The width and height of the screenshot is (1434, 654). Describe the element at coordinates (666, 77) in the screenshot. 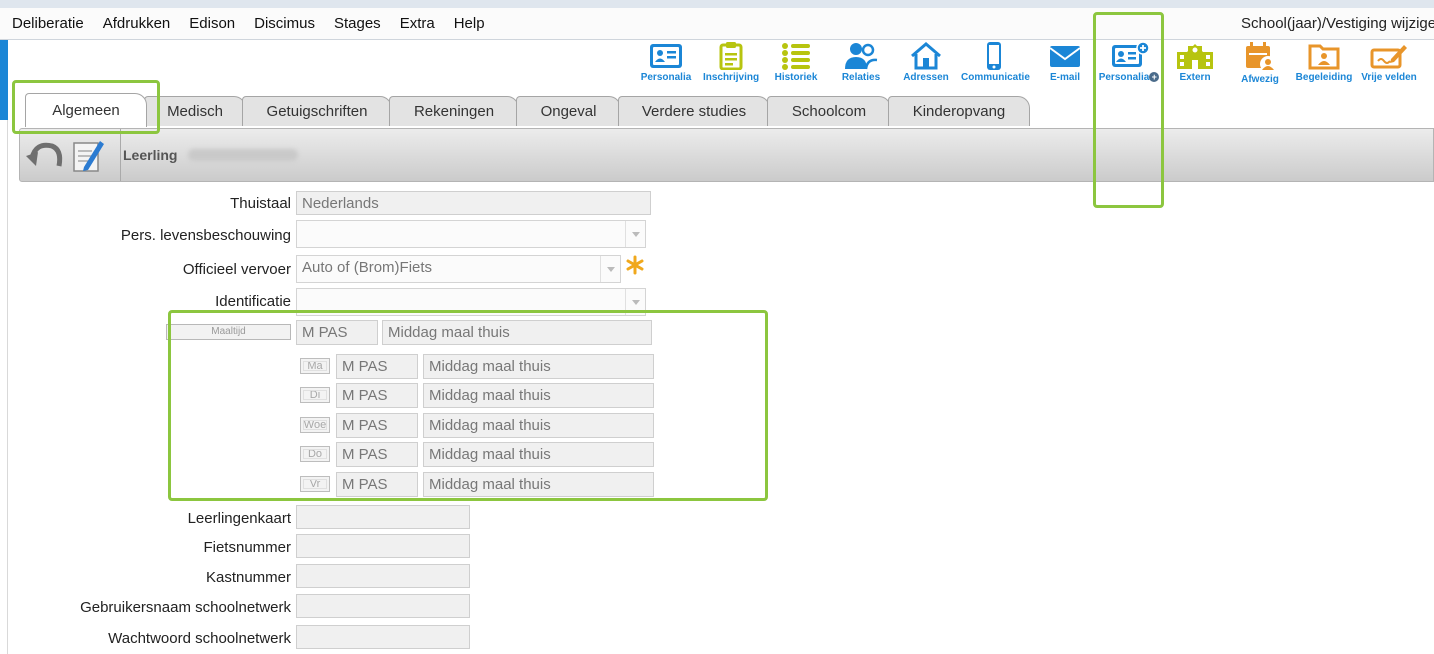

I see `toolbar-label: Personalia` at that location.